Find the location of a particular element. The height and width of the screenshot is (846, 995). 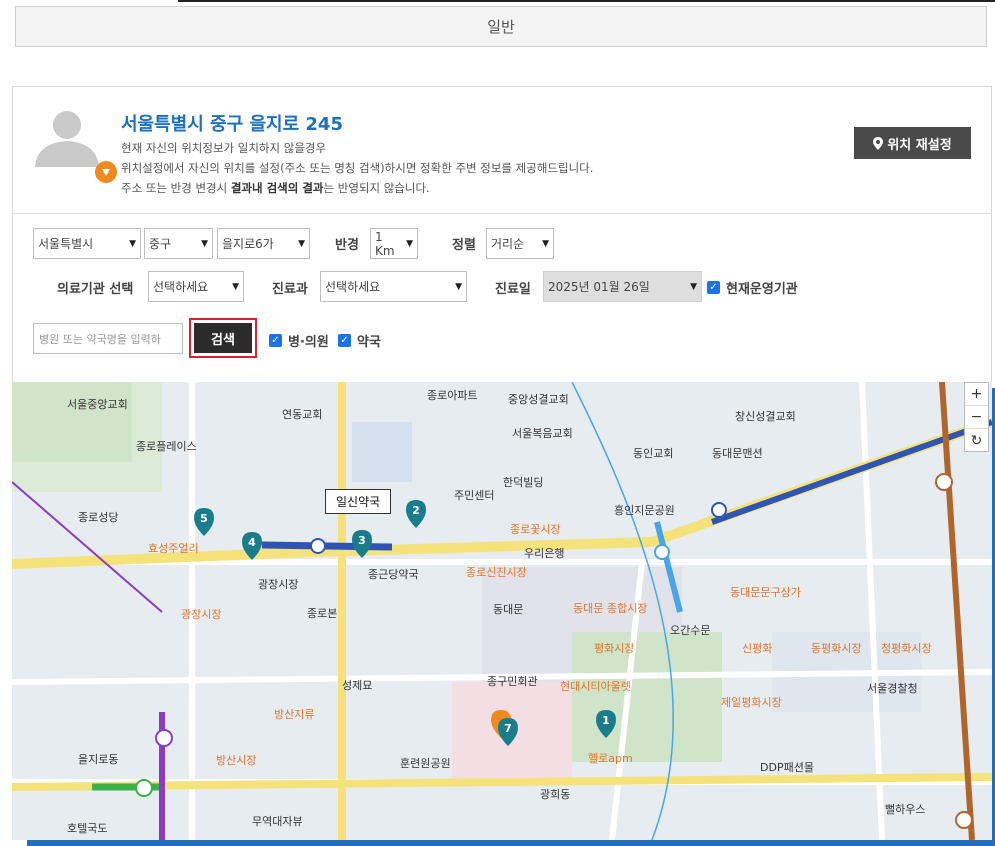

svg-text: 종로신진시장 is located at coordinates (496, 572).